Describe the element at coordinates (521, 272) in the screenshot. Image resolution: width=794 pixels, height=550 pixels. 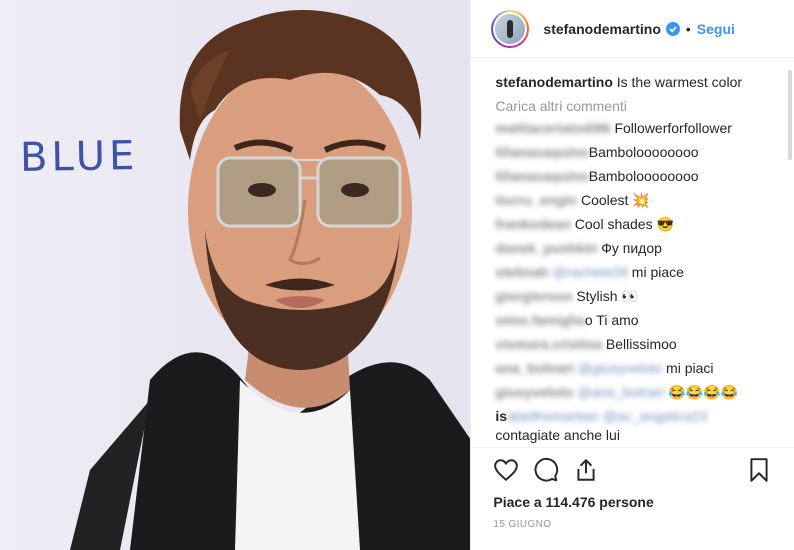
I see `comment-username: stelinah` at that location.